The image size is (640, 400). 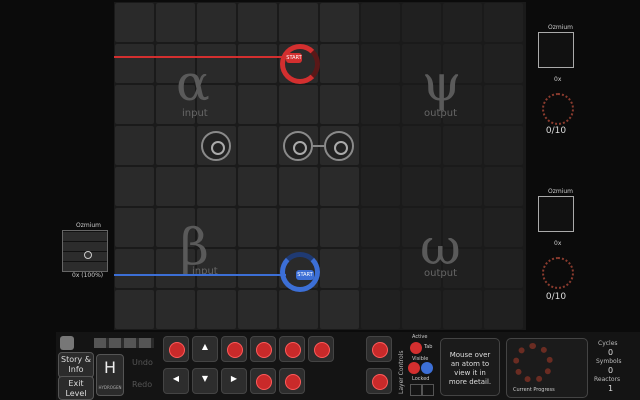 I want to click on instr-up-tile: ▲, so click(x=205, y=349).